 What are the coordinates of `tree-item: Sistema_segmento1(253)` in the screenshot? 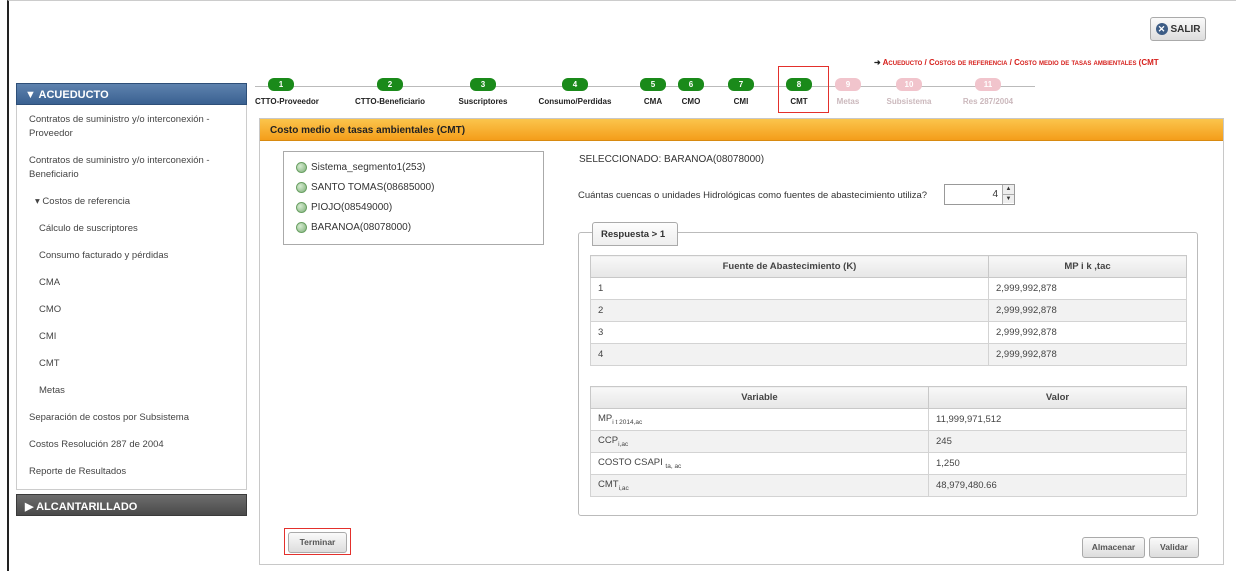 It's located at (413, 167).